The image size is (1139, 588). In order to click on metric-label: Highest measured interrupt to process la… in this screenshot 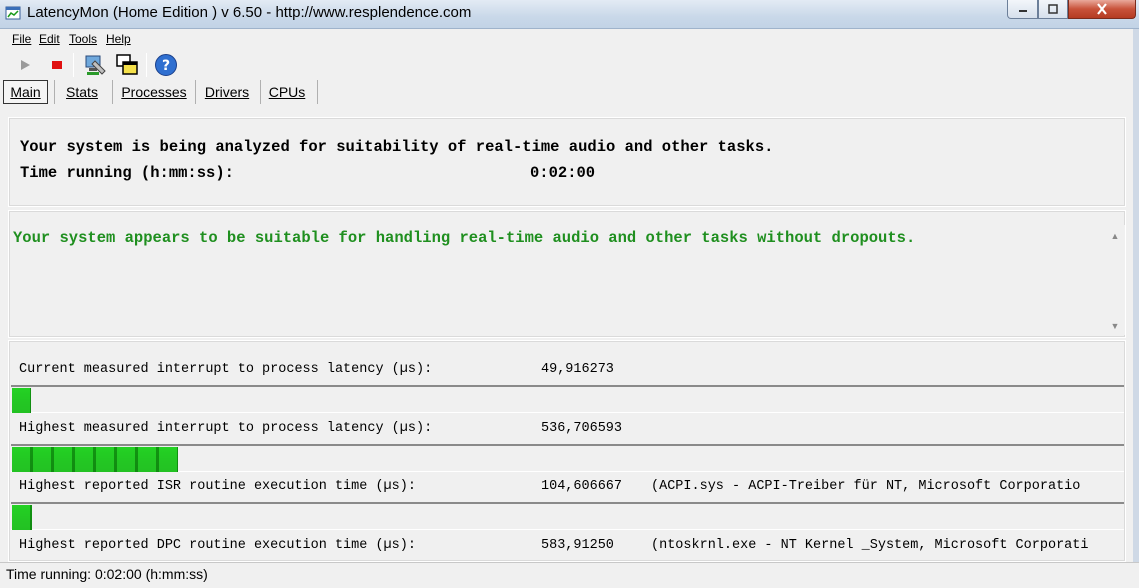, I will do `click(226, 428)`.